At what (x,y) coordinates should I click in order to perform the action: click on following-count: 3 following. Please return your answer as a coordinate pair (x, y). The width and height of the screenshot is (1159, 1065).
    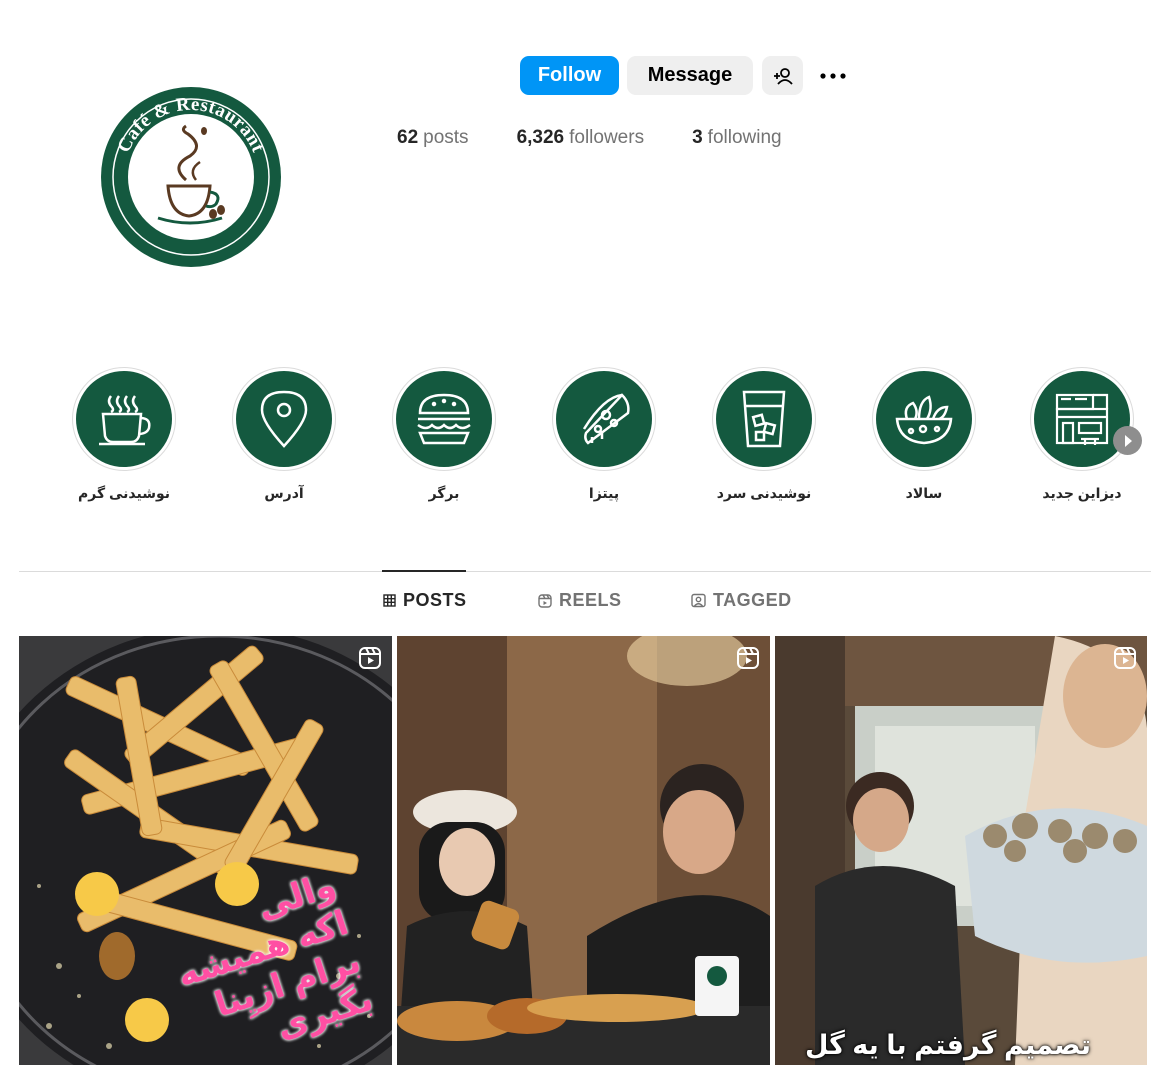
    Looking at the image, I should click on (737, 138).